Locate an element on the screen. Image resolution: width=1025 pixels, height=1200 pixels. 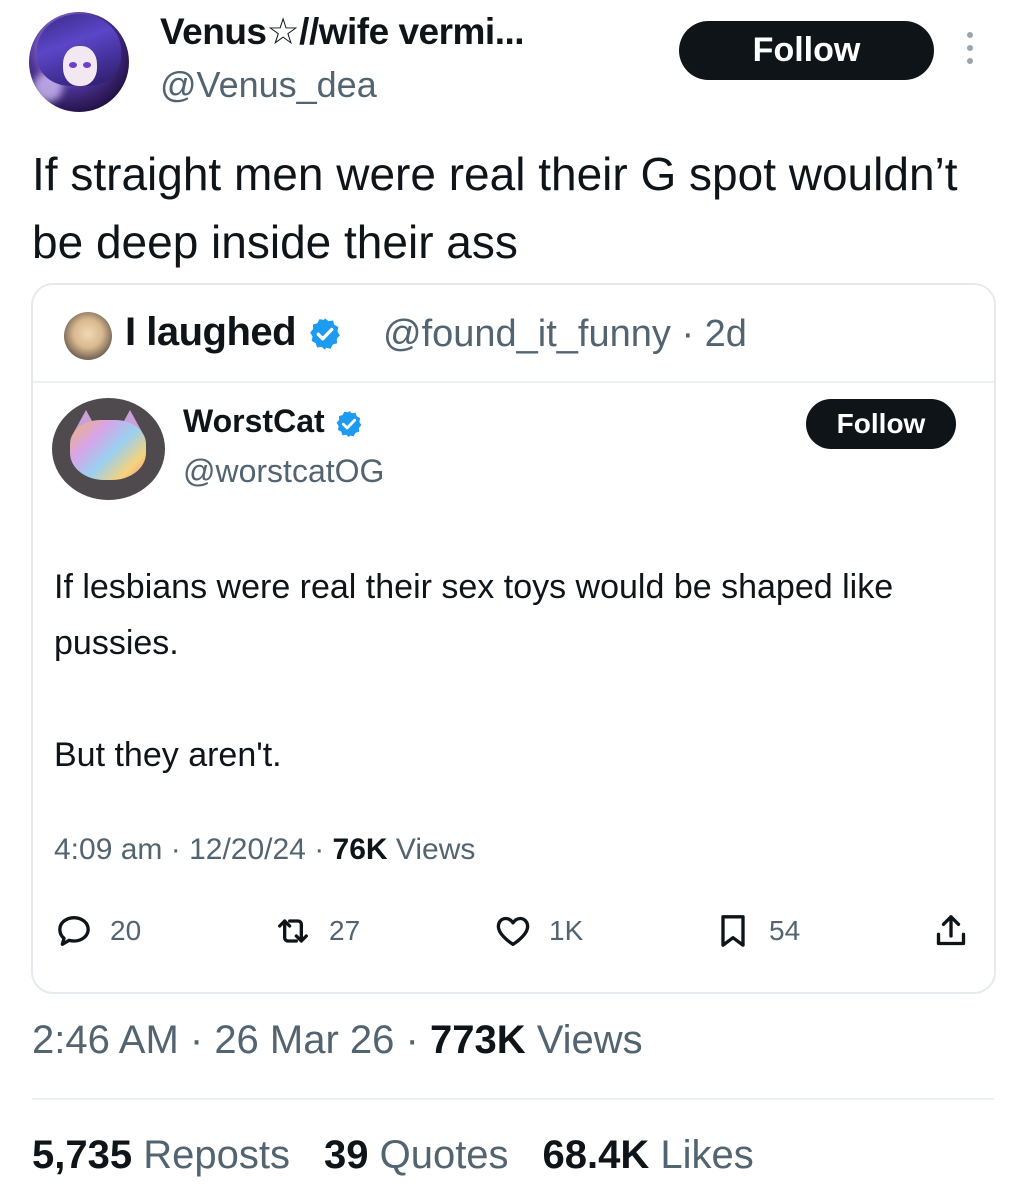
more-icon is located at coordinates (970, 52).